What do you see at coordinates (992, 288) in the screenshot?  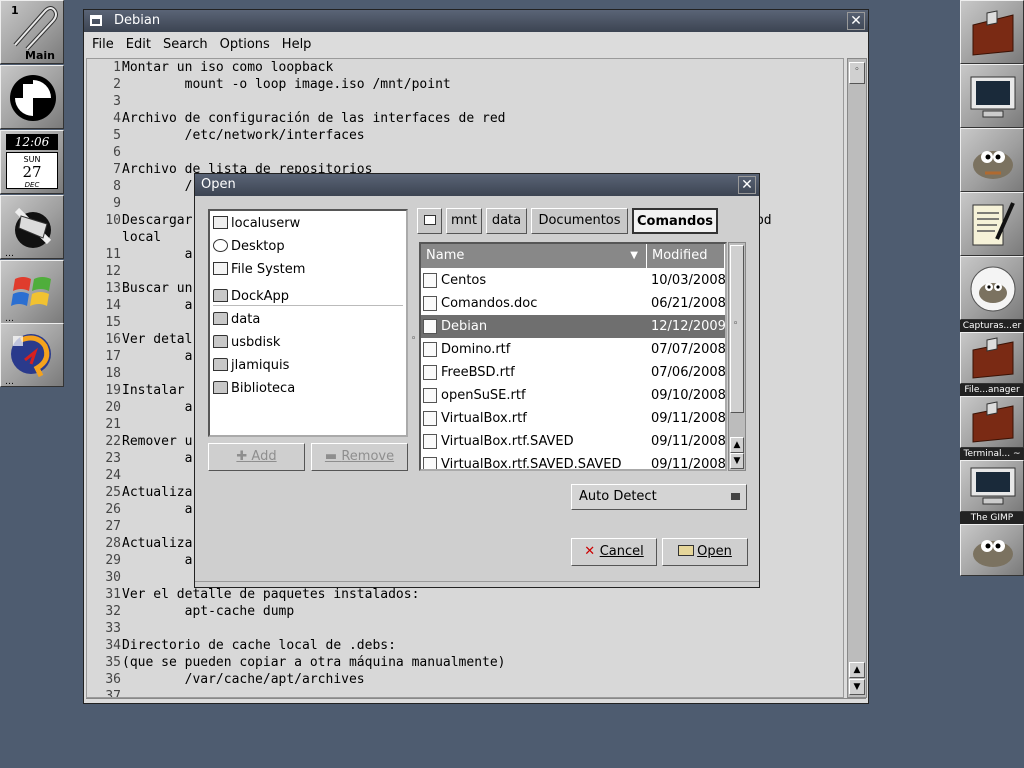 I see `dock-right-gimp-eye` at bounding box center [992, 288].